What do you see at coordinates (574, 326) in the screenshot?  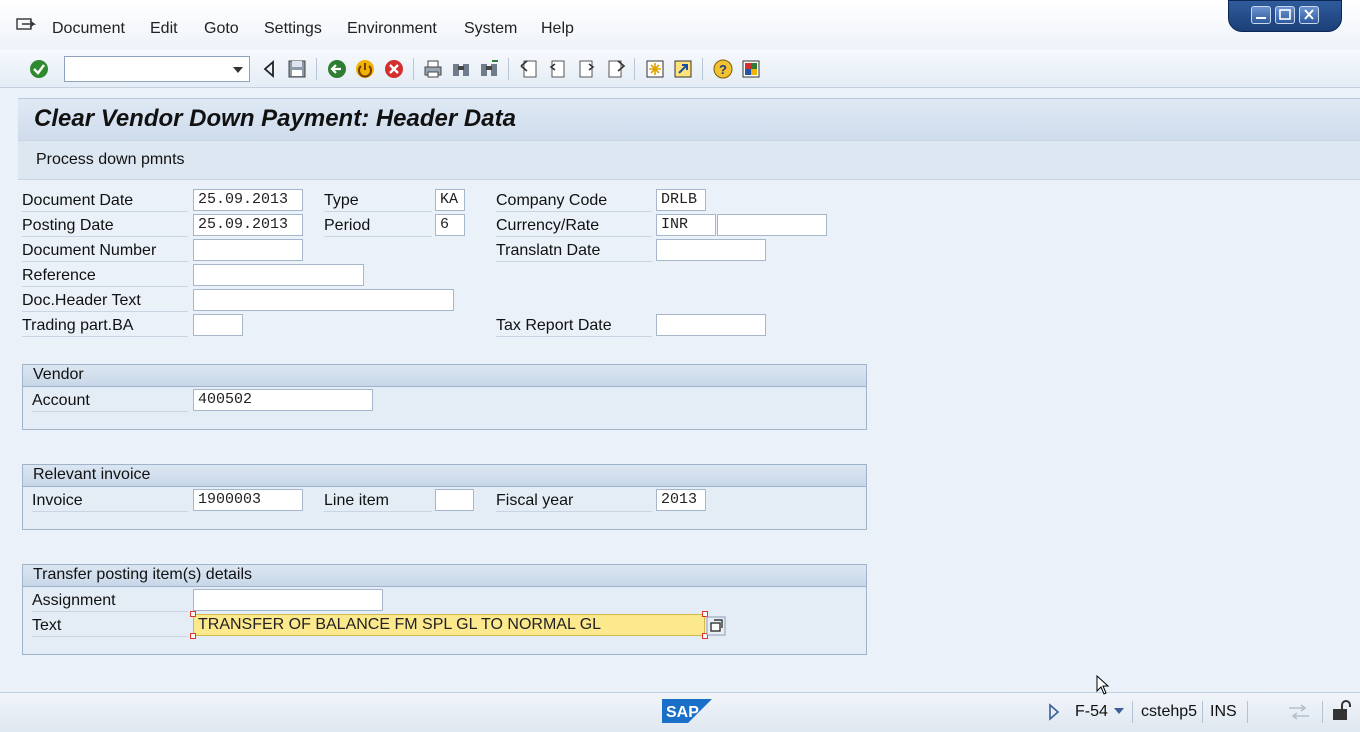 I see `tax-report-date-label: Tax Report Date` at bounding box center [574, 326].